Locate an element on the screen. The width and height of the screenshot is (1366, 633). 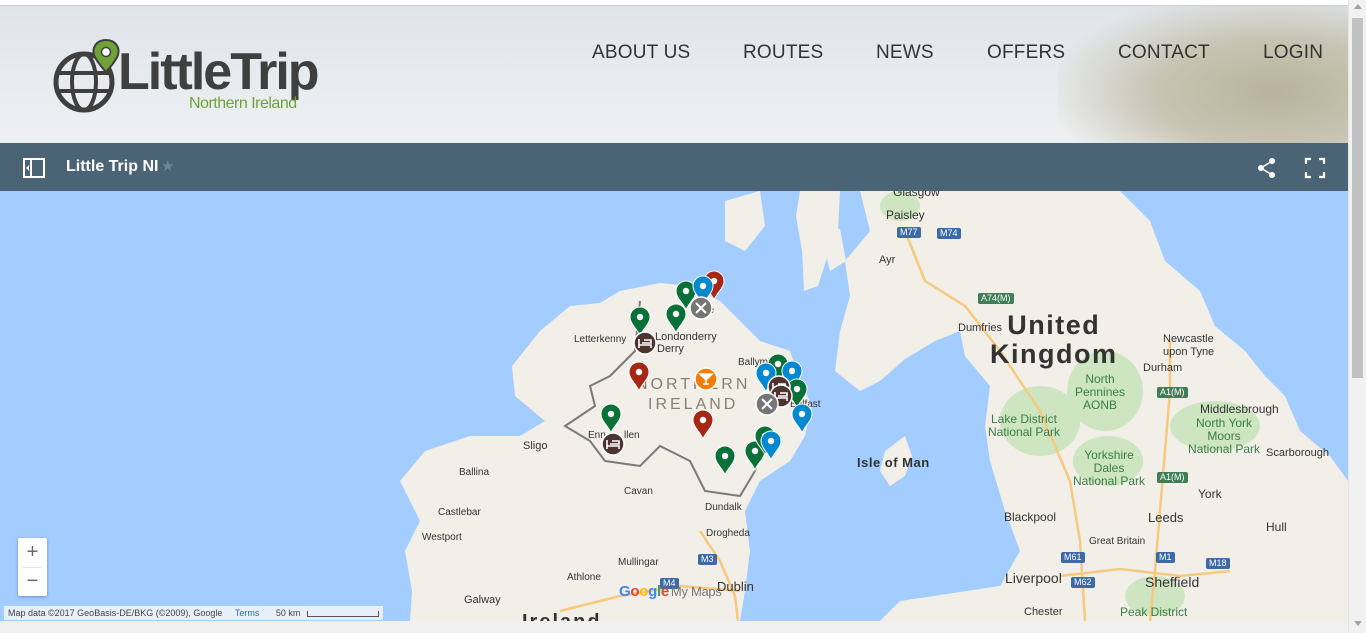
map-markers is located at coordinates (706, 373).